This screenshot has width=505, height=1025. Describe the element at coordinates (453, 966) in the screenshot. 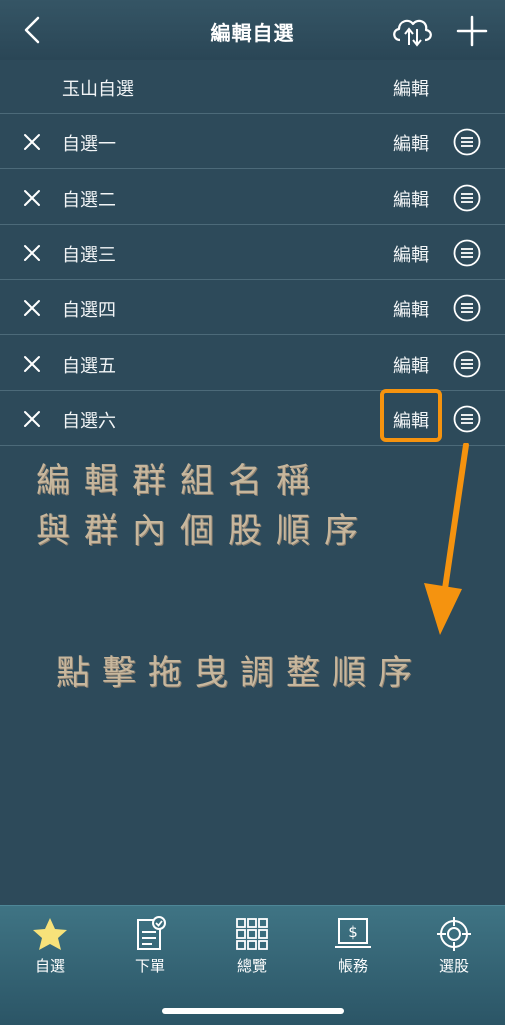

I see `tab-label: 選股` at that location.